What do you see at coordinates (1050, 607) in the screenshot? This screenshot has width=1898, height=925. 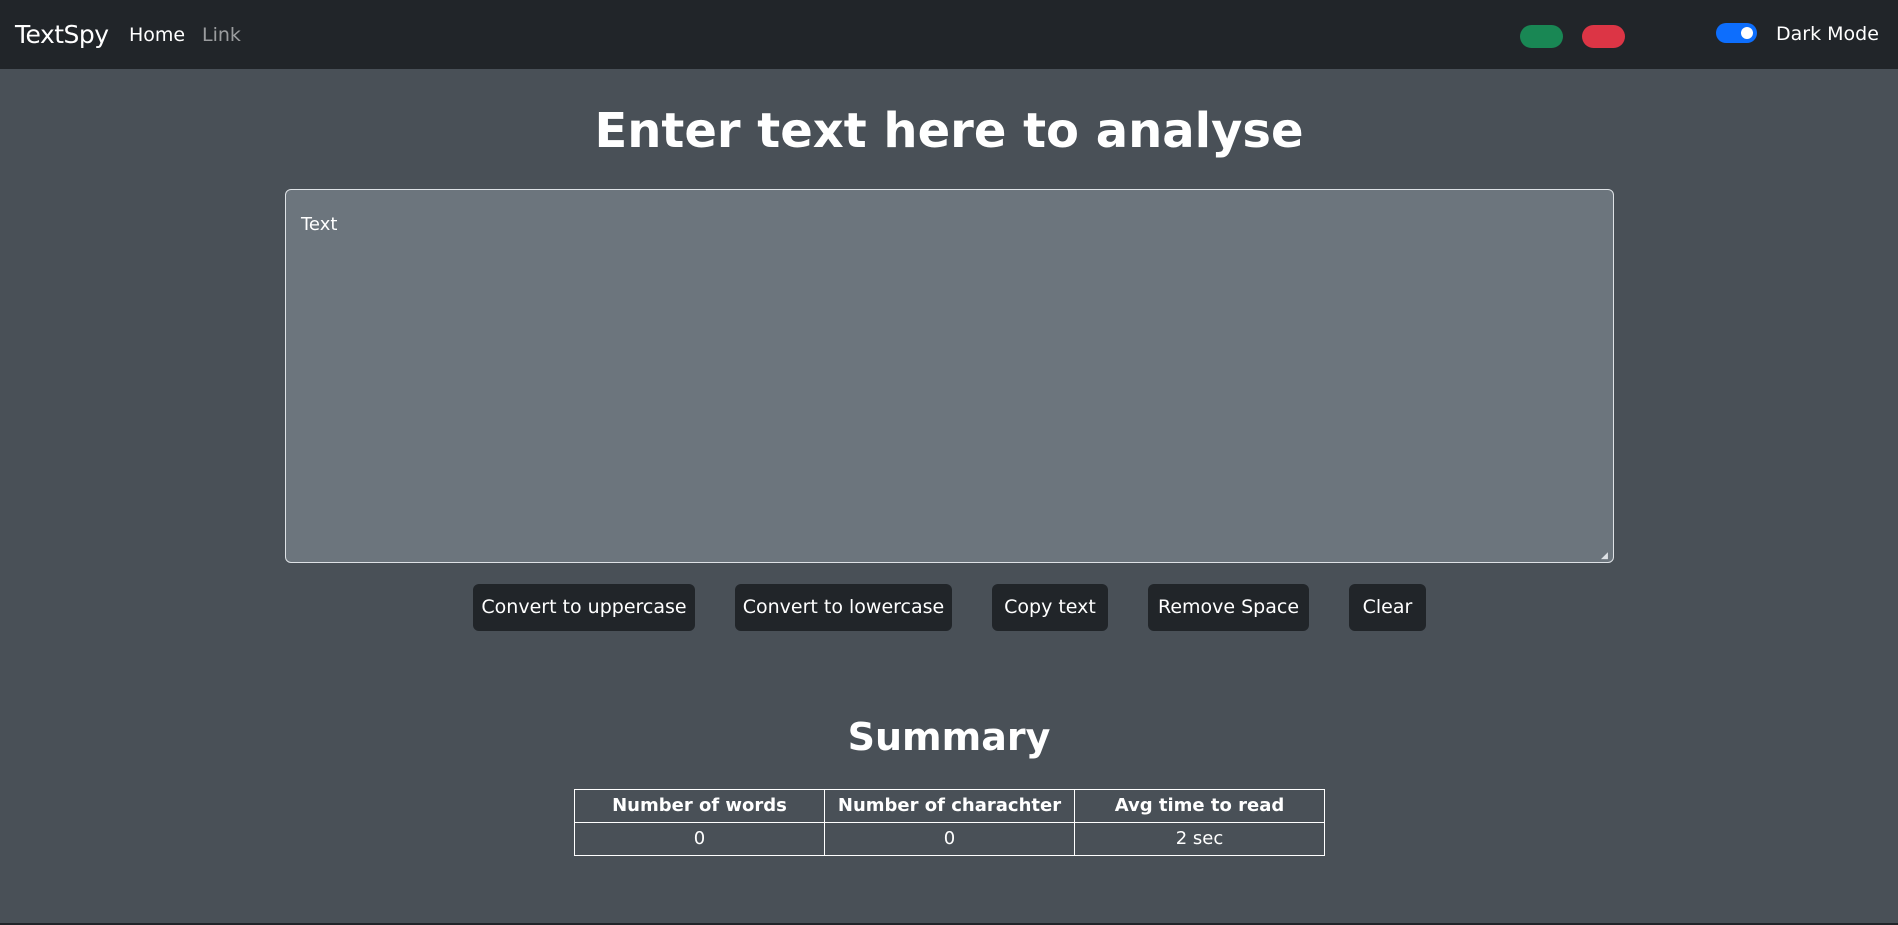 I see `copy-text-button: Copy text` at bounding box center [1050, 607].